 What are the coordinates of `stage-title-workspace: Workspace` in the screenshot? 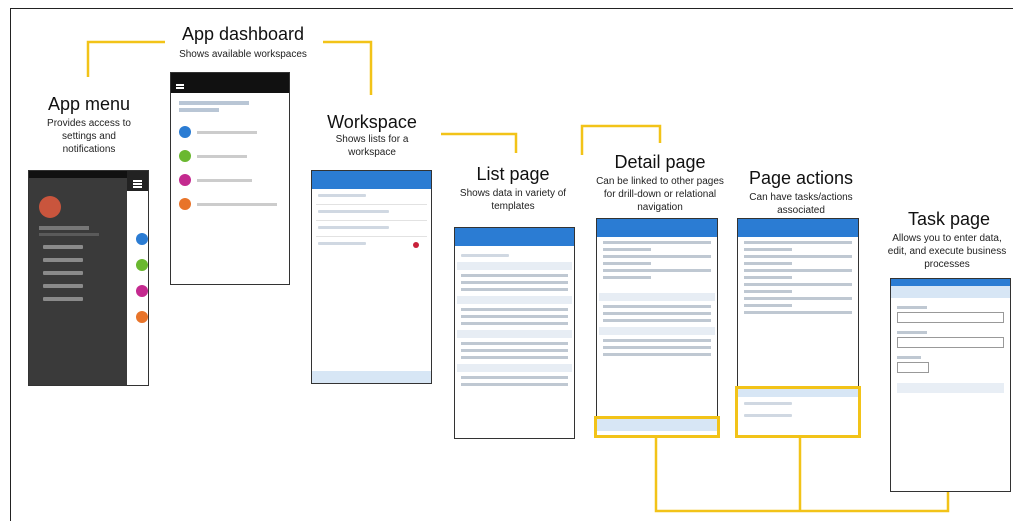 It's located at (372, 122).